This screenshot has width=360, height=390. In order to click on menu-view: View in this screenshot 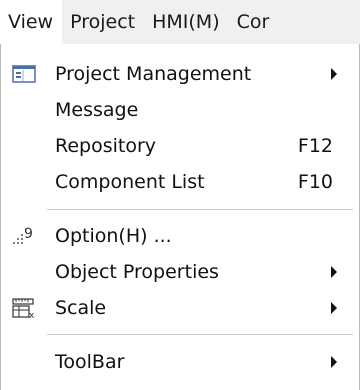, I will do `click(31, 22)`.